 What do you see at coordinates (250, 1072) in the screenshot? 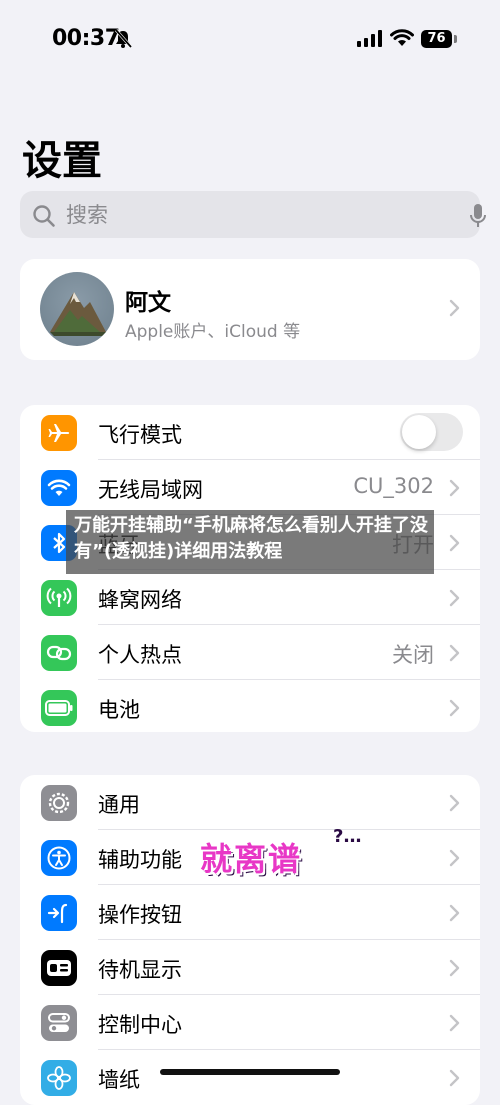
I see `home-indicator` at bounding box center [250, 1072].